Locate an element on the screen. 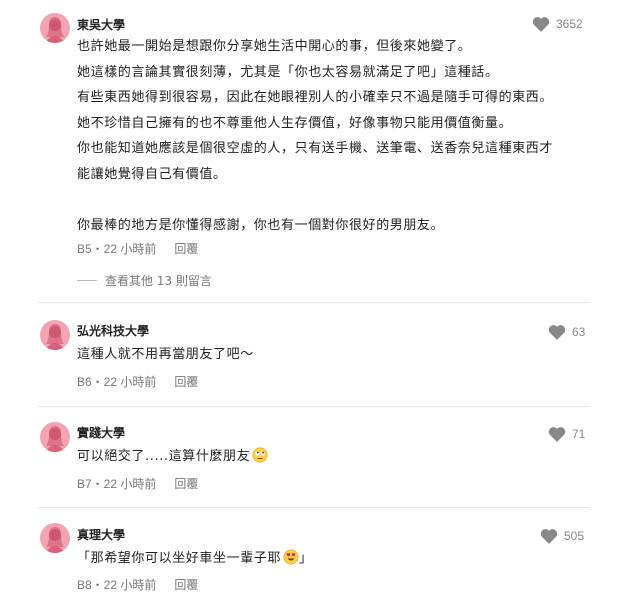 Image resolution: width=628 pixels, height=602 pixels. school-name: 真理大學 is located at coordinates (101, 534).